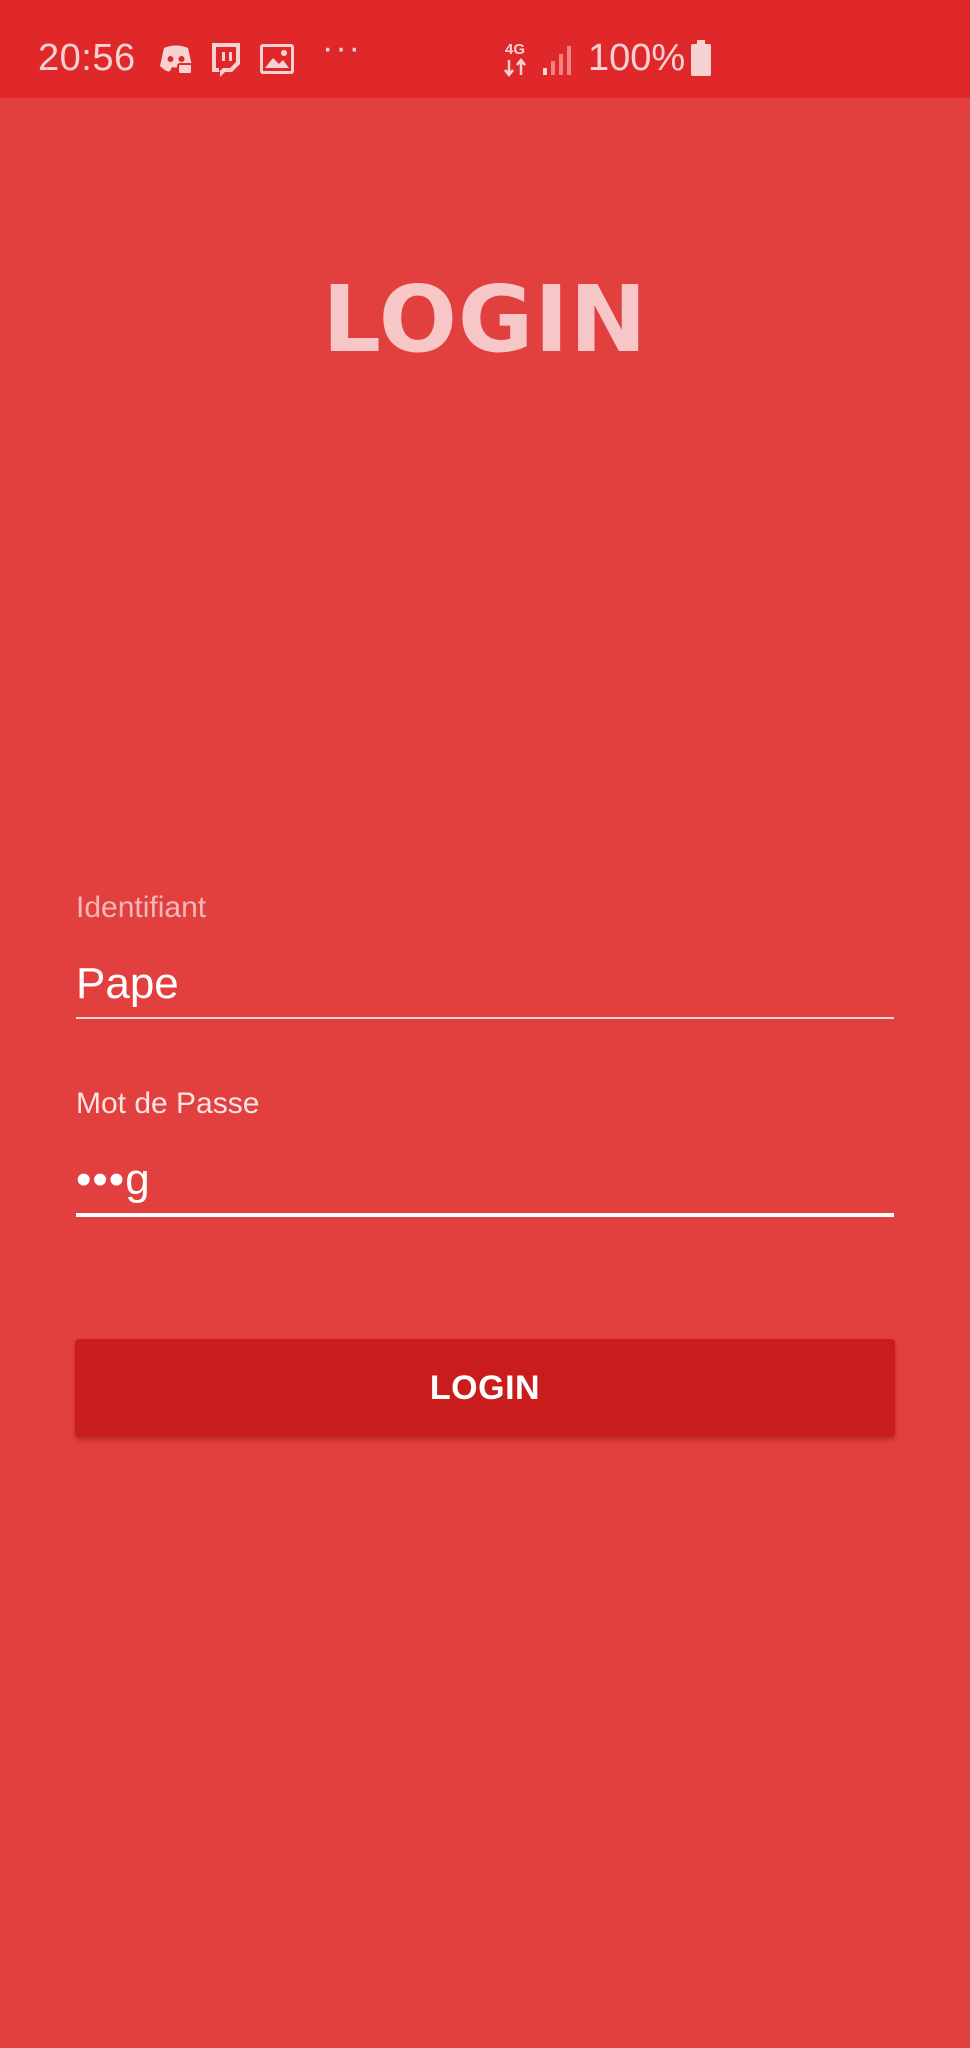 The height and width of the screenshot is (2048, 970). What do you see at coordinates (485, 319) in the screenshot?
I see `page-title: LOGIN` at bounding box center [485, 319].